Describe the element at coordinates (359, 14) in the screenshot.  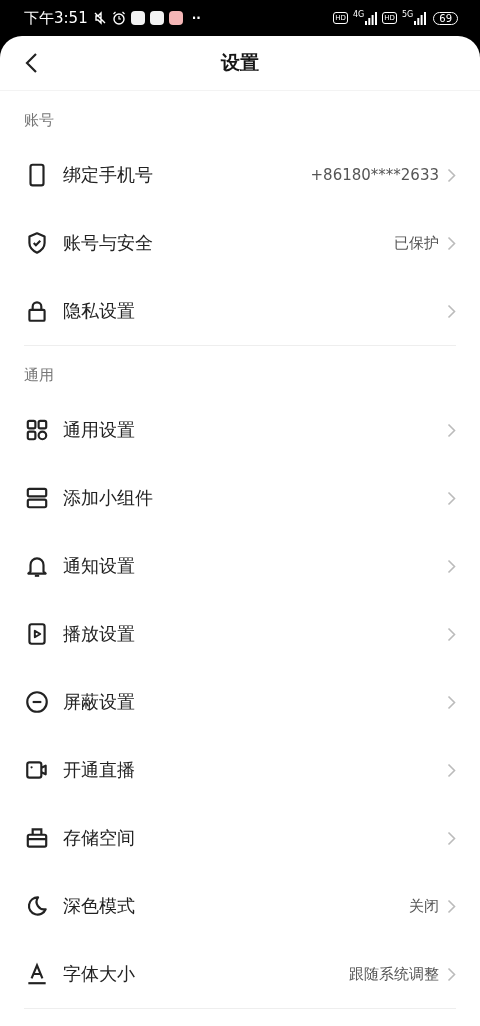
I see `network-label: 4G` at that location.